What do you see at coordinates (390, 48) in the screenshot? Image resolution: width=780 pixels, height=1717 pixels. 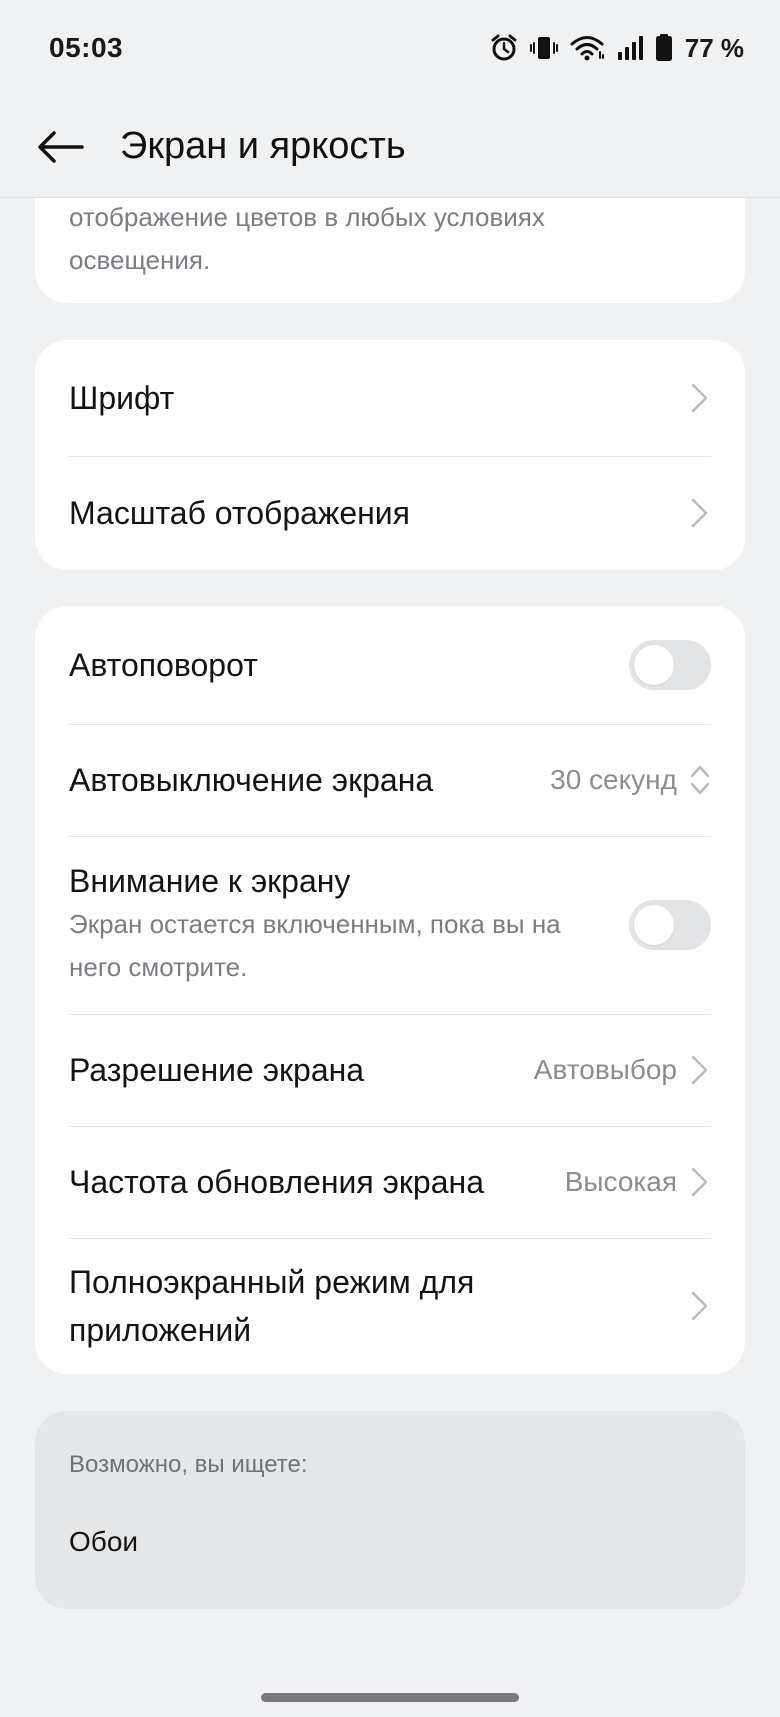 I see `status-bar: 05:03 77 %` at bounding box center [390, 48].